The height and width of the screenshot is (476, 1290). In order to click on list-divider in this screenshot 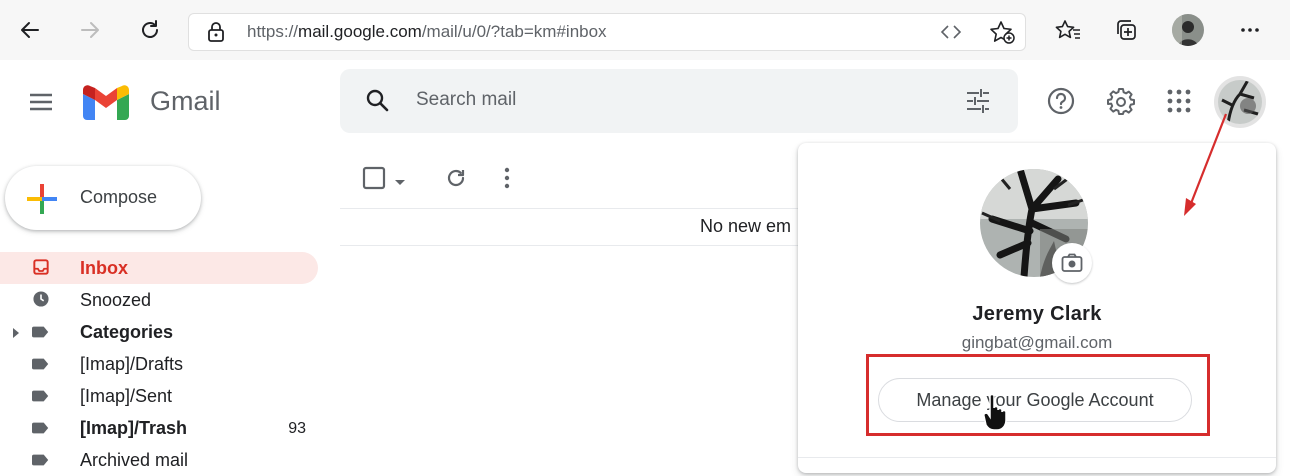, I will do `click(570, 245)`.